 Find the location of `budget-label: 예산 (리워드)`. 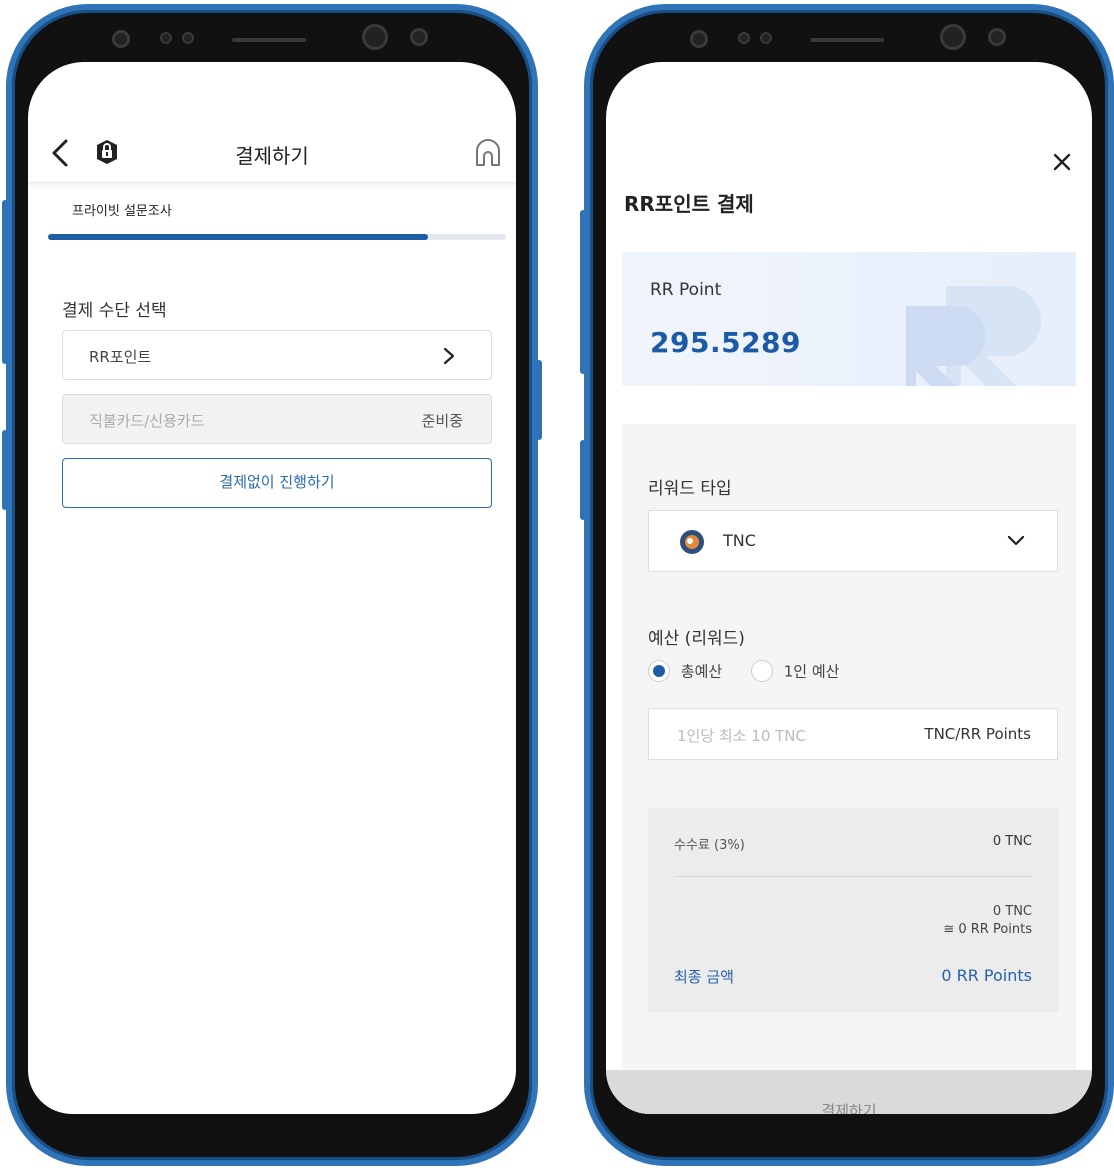

budget-label: 예산 (리워드) is located at coordinates (696, 639).